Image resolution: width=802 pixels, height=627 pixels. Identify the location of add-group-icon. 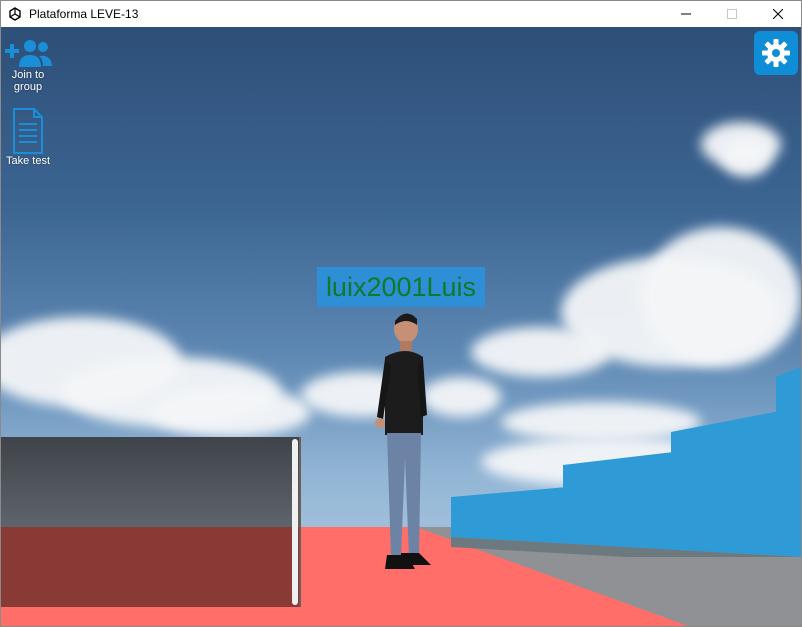
(28, 53).